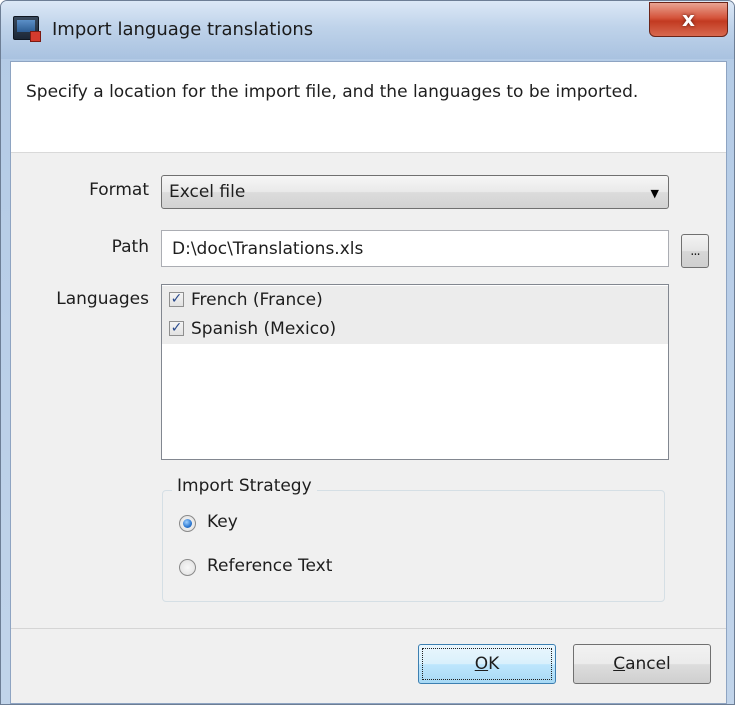  Describe the element at coordinates (207, 192) in the screenshot. I see `format-selected-value: Excel file` at that location.